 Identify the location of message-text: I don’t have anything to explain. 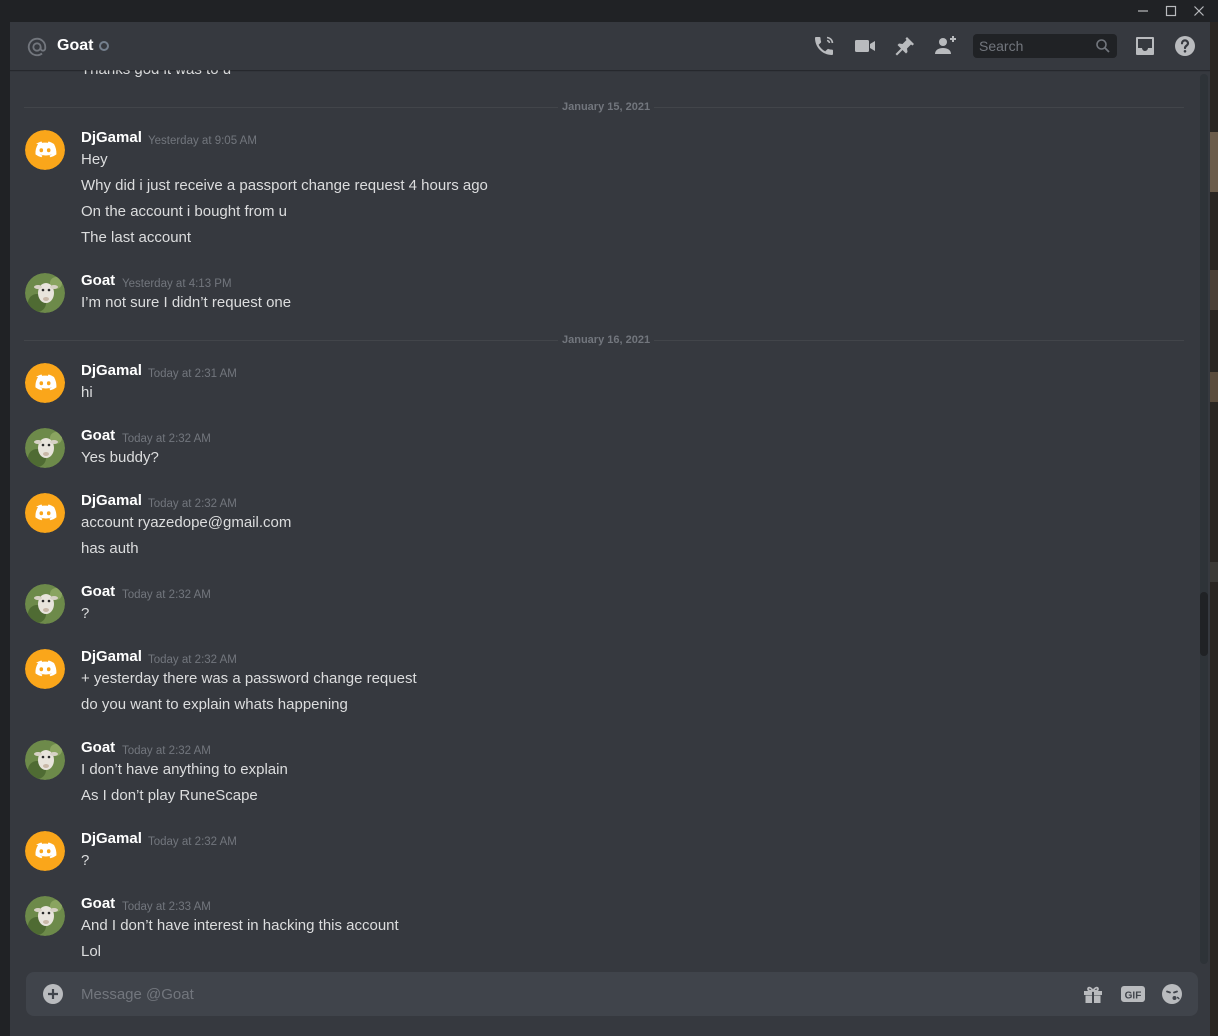
(184, 769).